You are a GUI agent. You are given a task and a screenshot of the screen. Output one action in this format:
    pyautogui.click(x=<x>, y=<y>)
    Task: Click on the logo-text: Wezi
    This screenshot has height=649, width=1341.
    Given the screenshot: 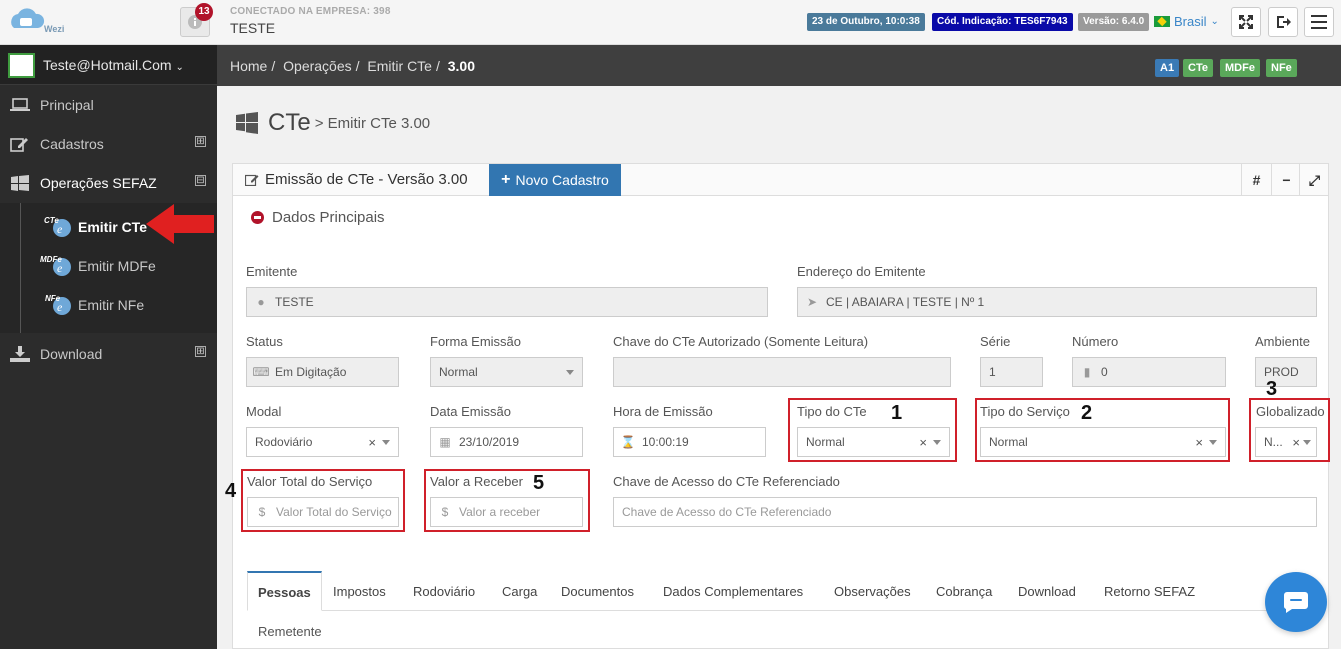 What is the action you would take?
    pyautogui.click(x=54, y=29)
    